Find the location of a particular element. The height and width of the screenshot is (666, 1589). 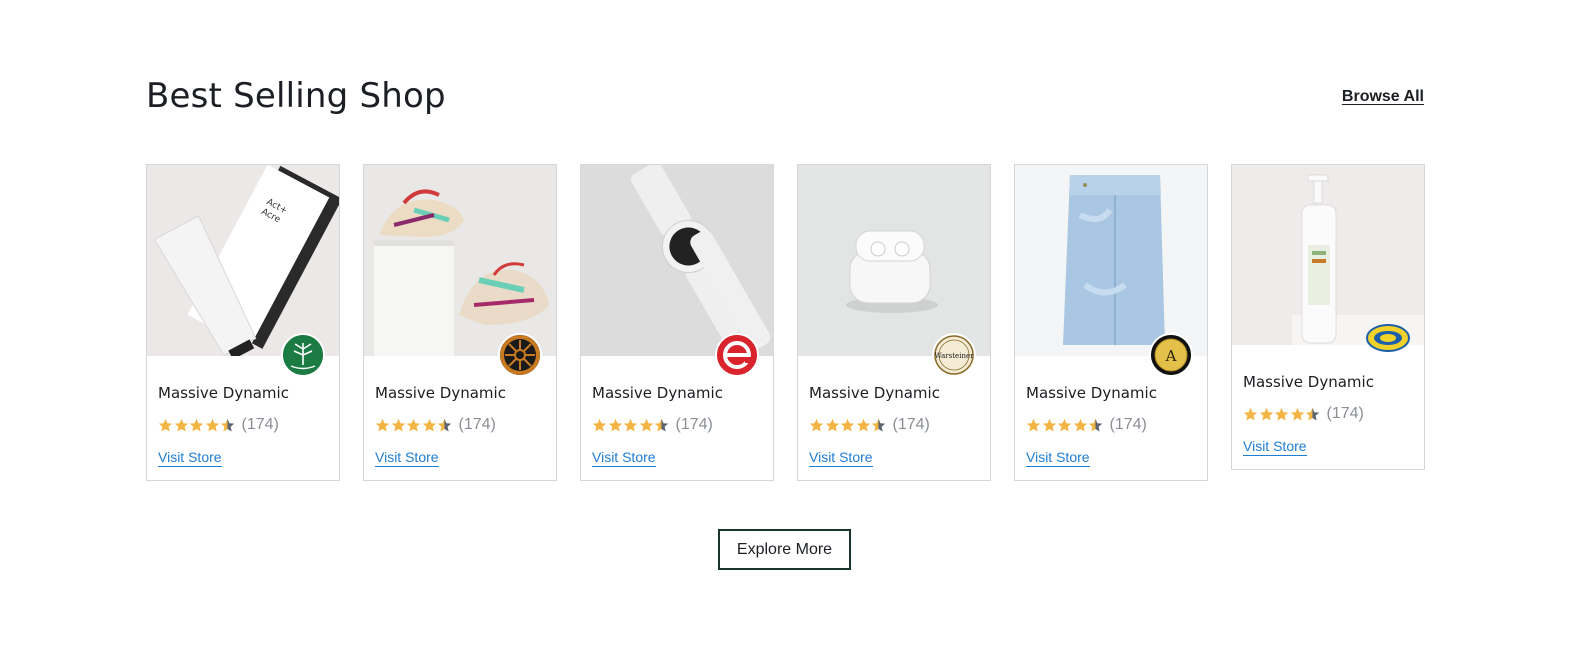

product-image-sneakers is located at coordinates (460, 260).